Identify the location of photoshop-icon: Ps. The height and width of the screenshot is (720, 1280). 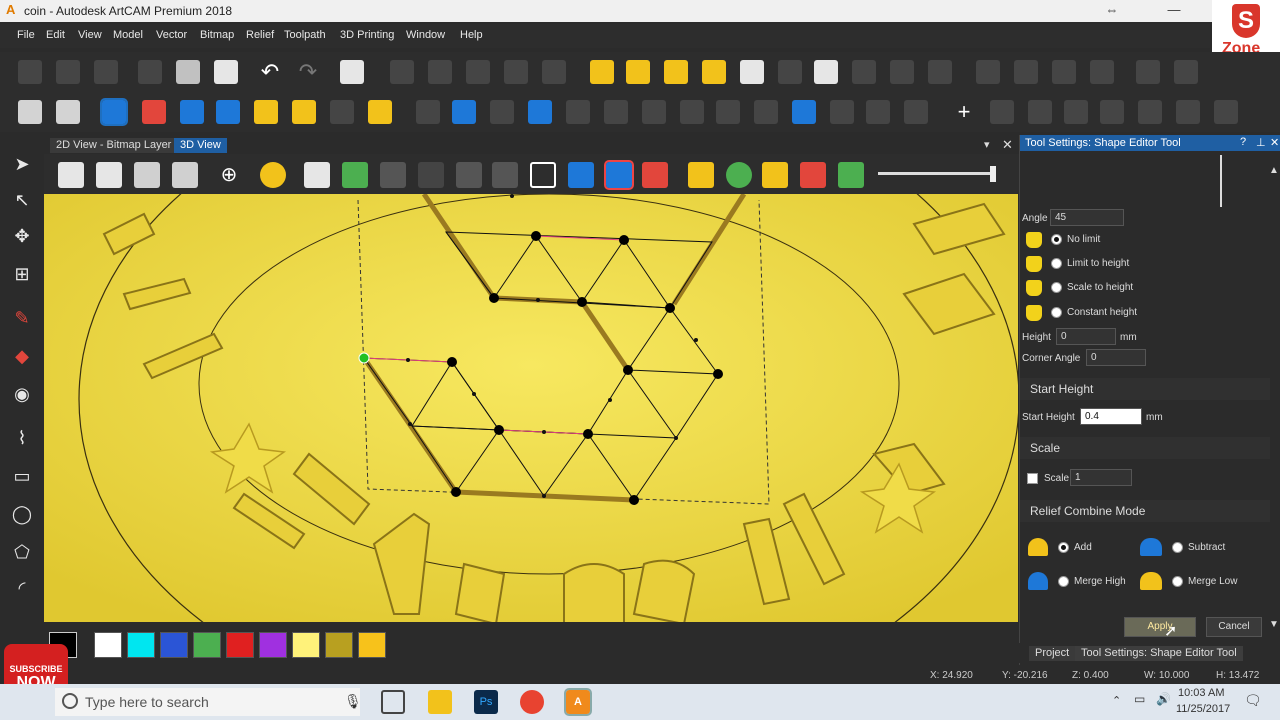
(486, 702).